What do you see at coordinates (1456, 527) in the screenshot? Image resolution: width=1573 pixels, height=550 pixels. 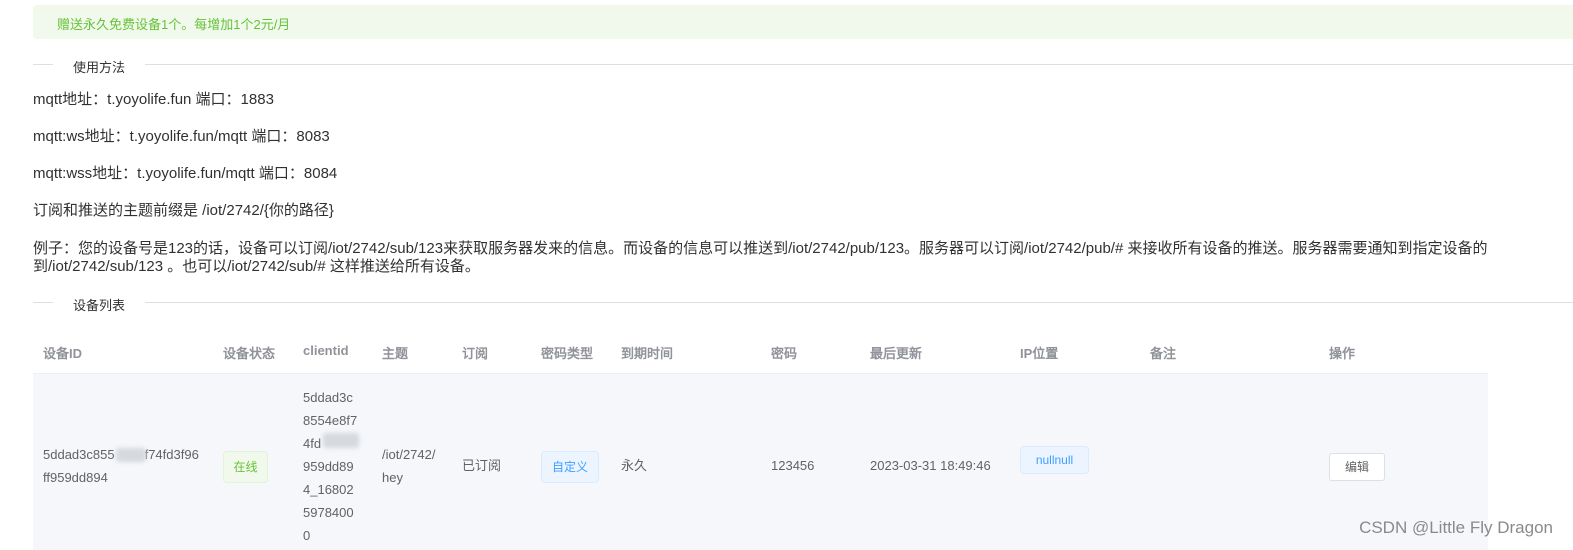 I see `watermark: CSDN @Little Fly Dragon` at bounding box center [1456, 527].